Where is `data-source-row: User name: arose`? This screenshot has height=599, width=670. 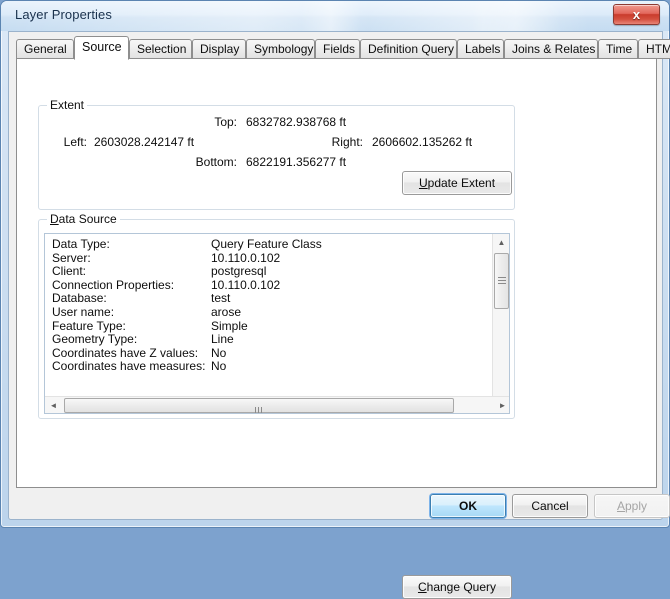 data-source-row: User name: arose is located at coordinates (269, 312).